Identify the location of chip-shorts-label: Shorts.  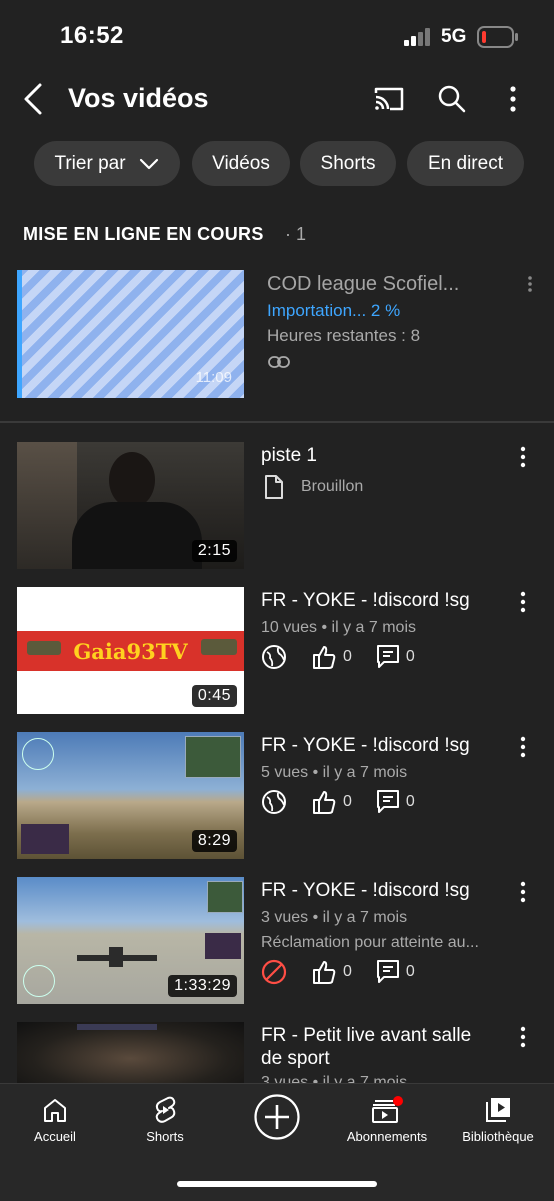
(348, 163).